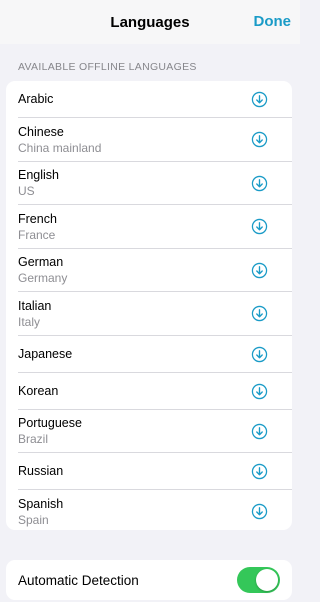 The width and height of the screenshot is (320, 602). I want to click on language-region: China mainland, so click(60, 147).